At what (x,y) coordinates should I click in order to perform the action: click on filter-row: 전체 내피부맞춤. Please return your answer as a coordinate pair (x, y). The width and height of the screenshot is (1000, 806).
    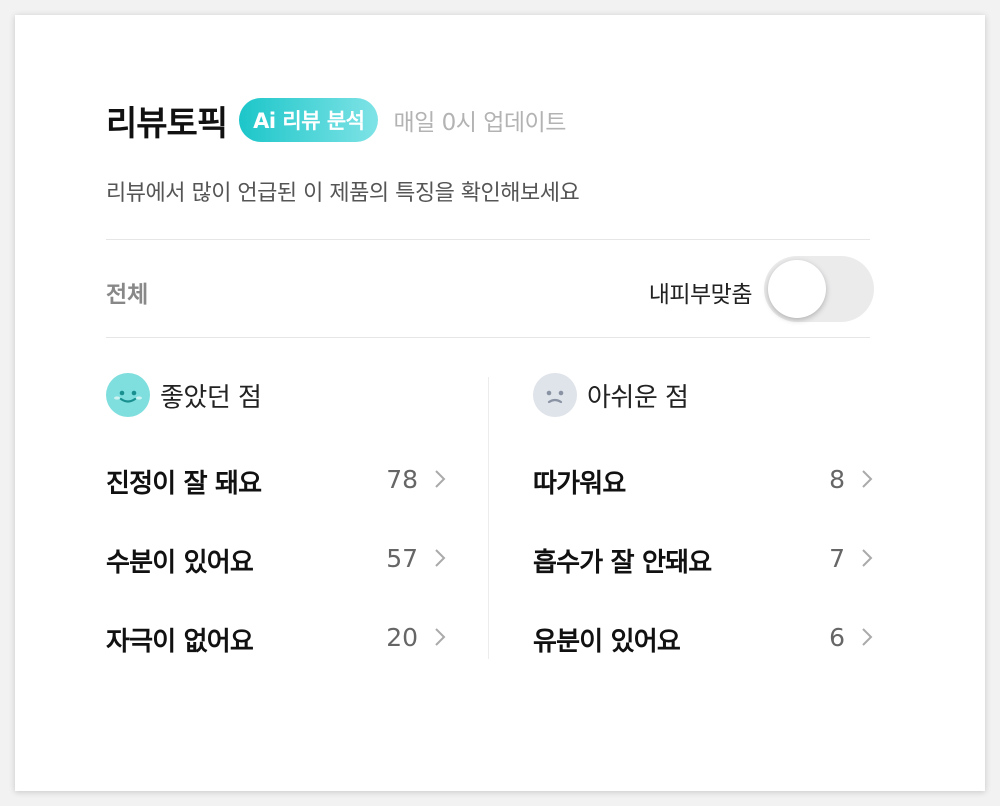
    Looking at the image, I should click on (490, 289).